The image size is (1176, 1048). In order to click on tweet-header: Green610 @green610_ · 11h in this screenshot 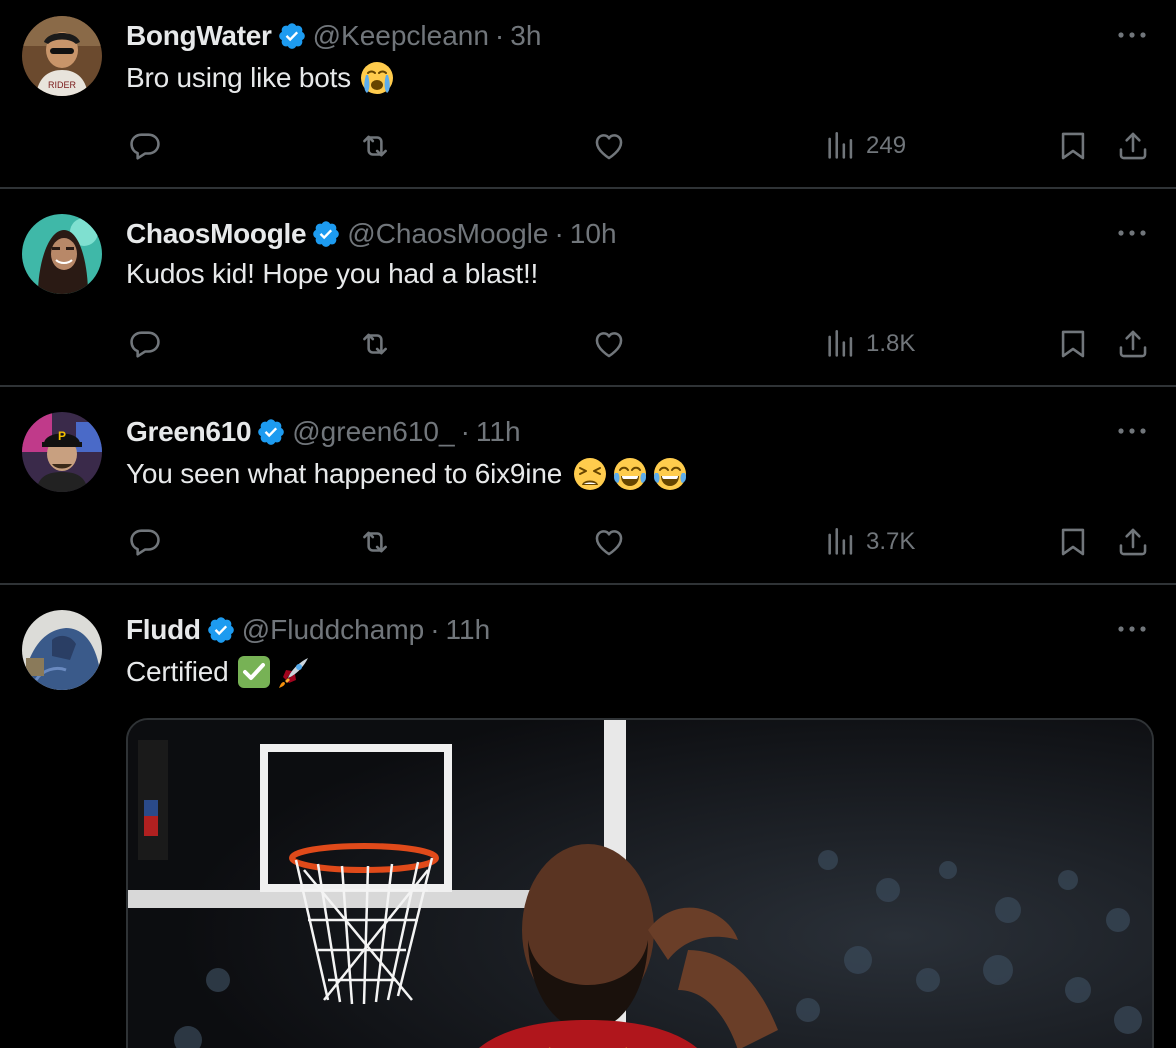, I will do `click(323, 432)`.